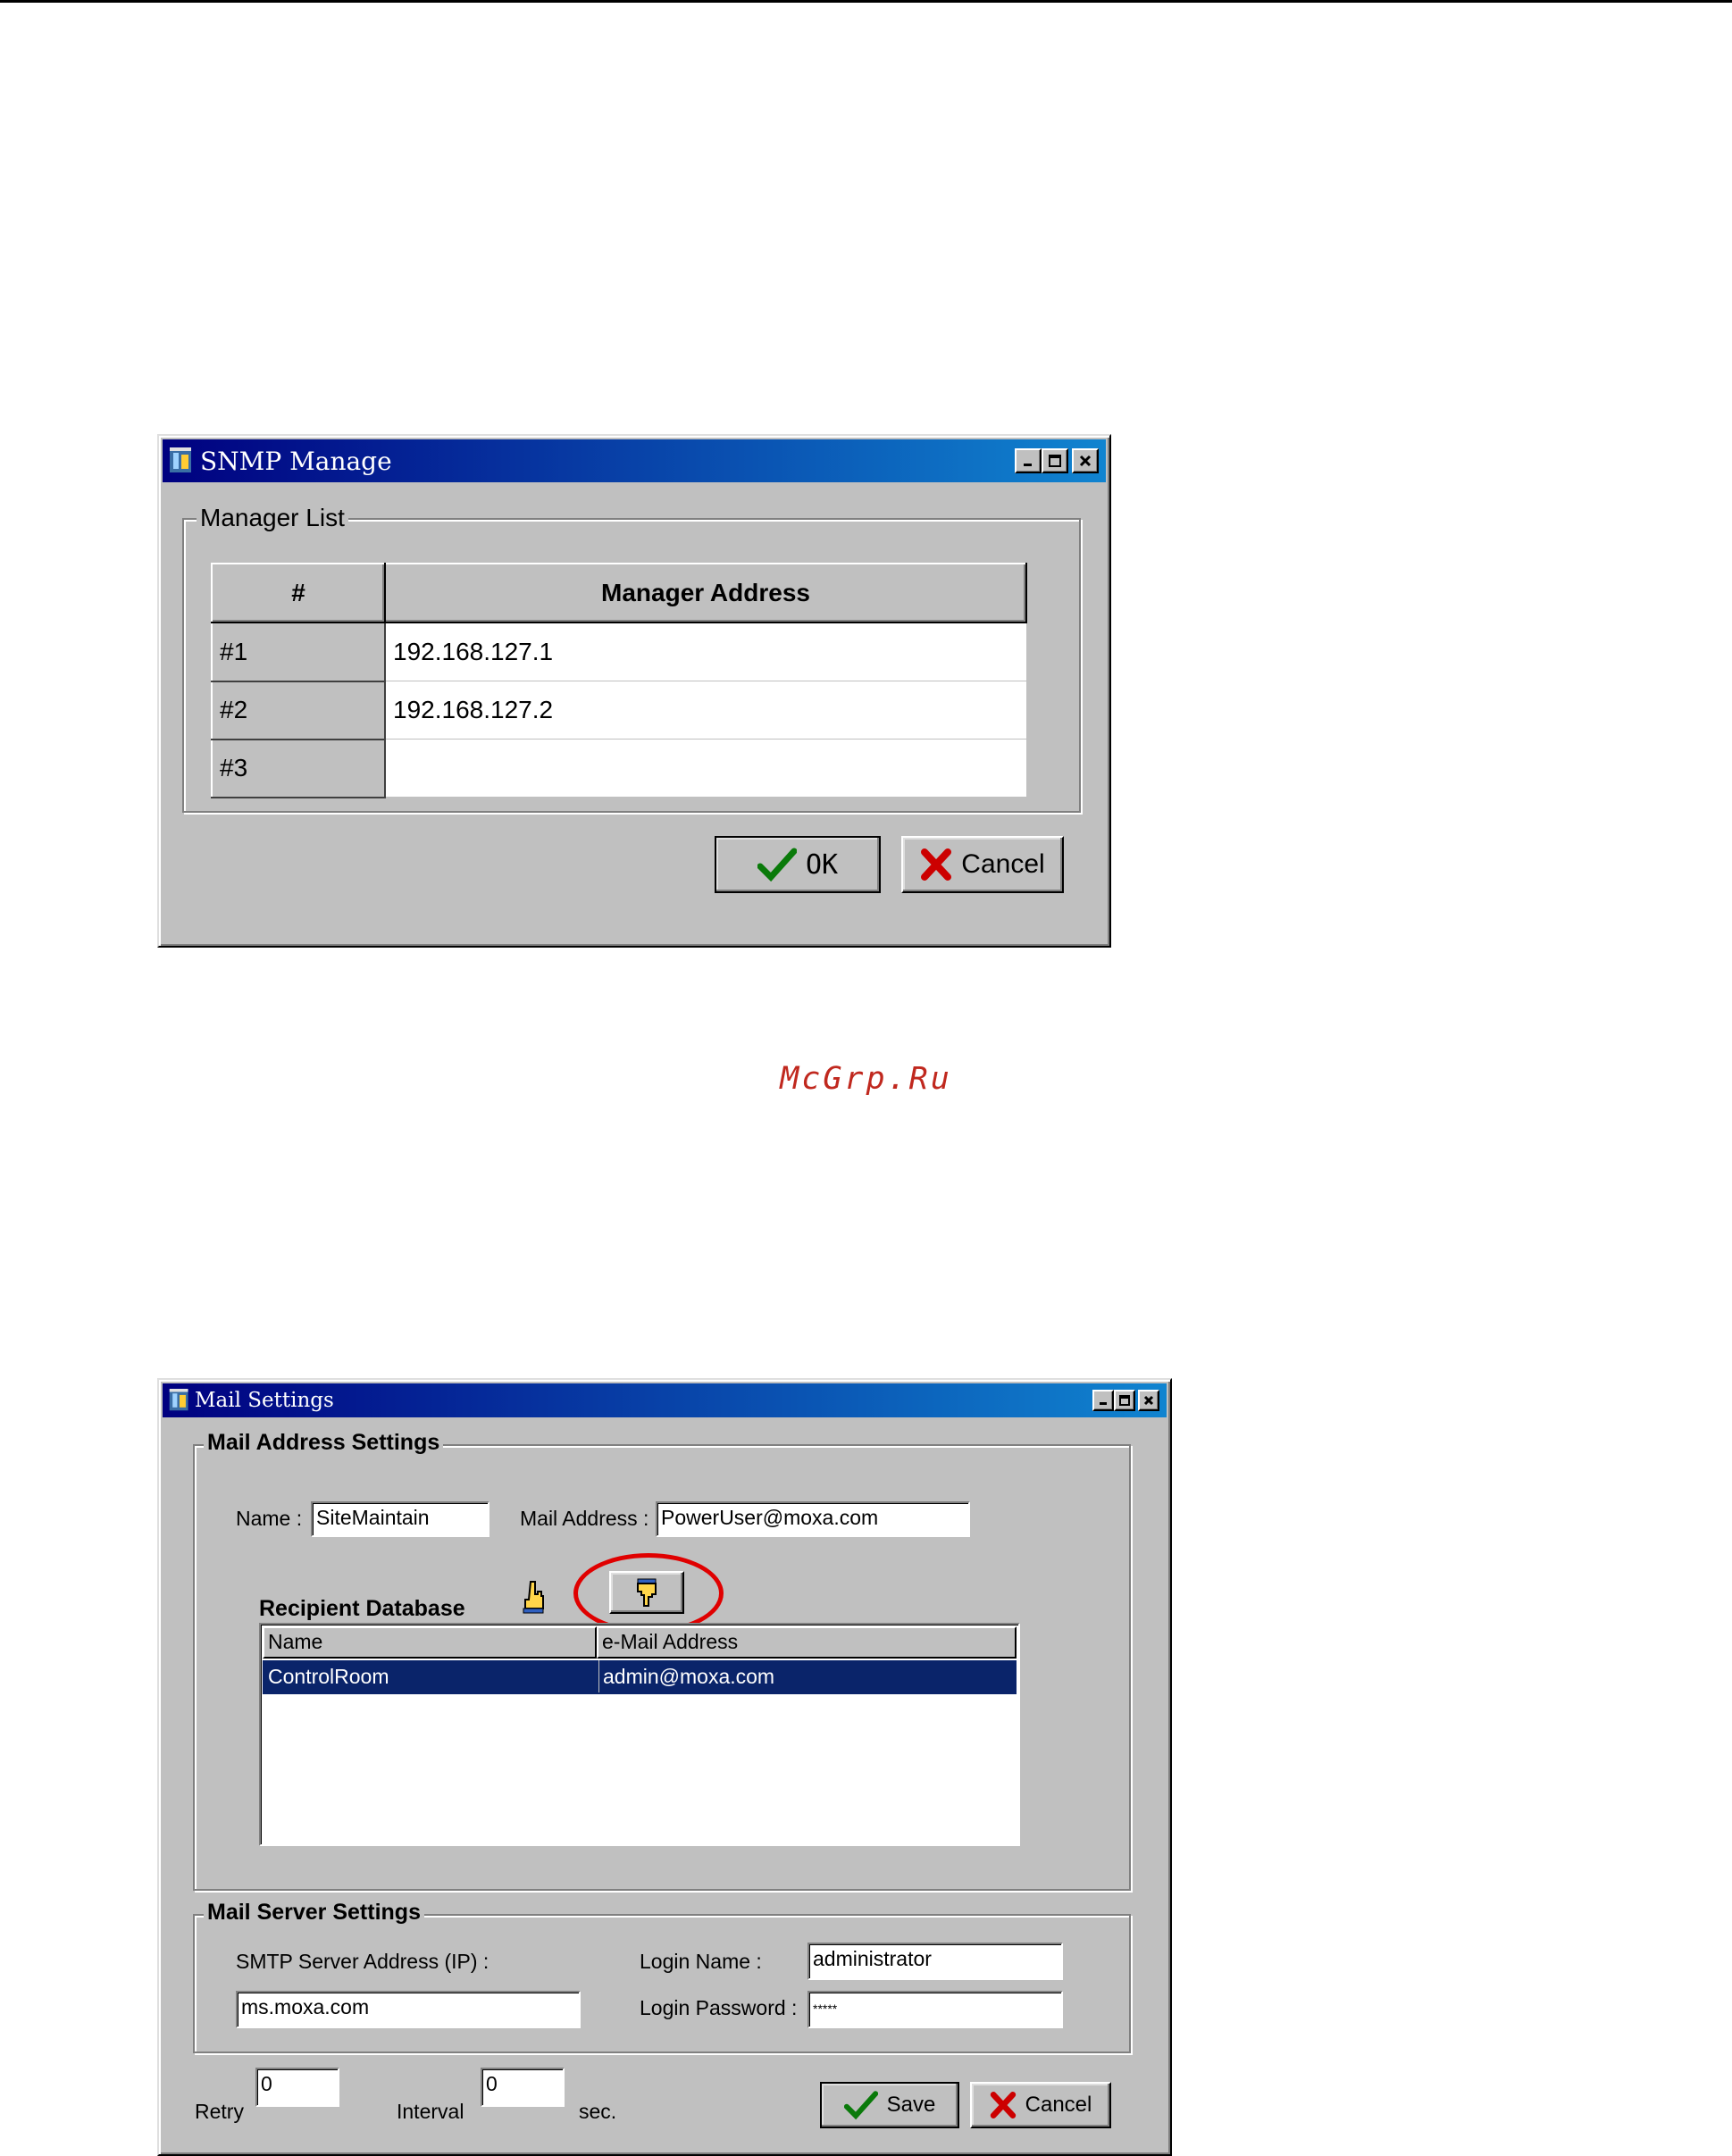  I want to click on name-label: Name :, so click(269, 1518).